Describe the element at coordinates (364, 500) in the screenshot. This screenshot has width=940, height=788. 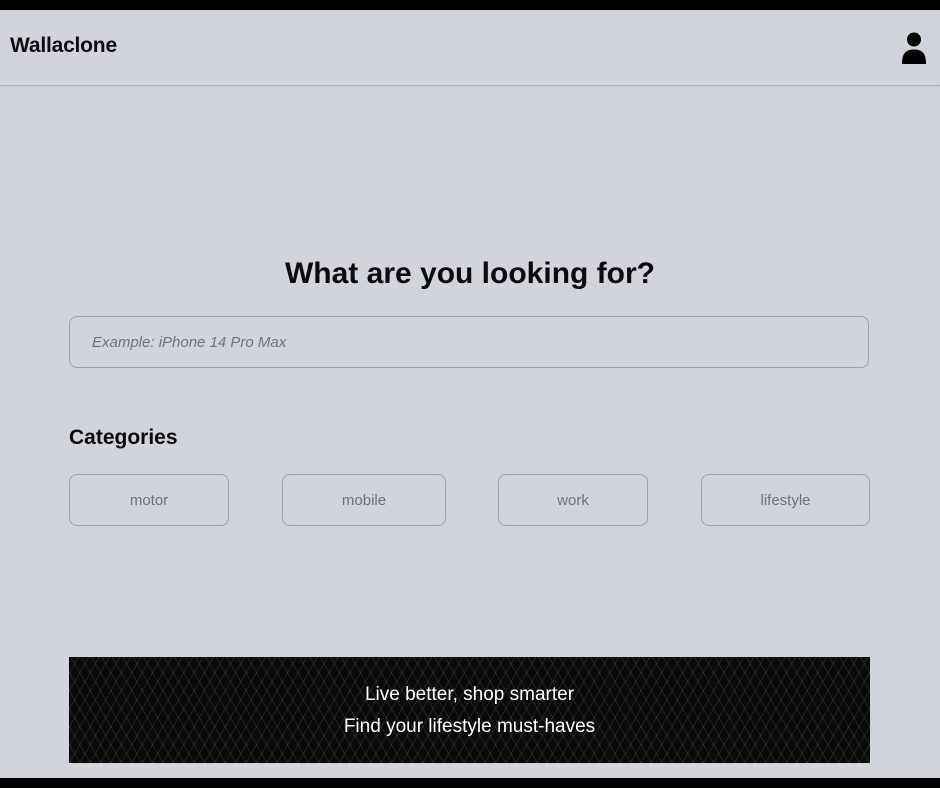
I see `category-button-mobile: mobile` at that location.